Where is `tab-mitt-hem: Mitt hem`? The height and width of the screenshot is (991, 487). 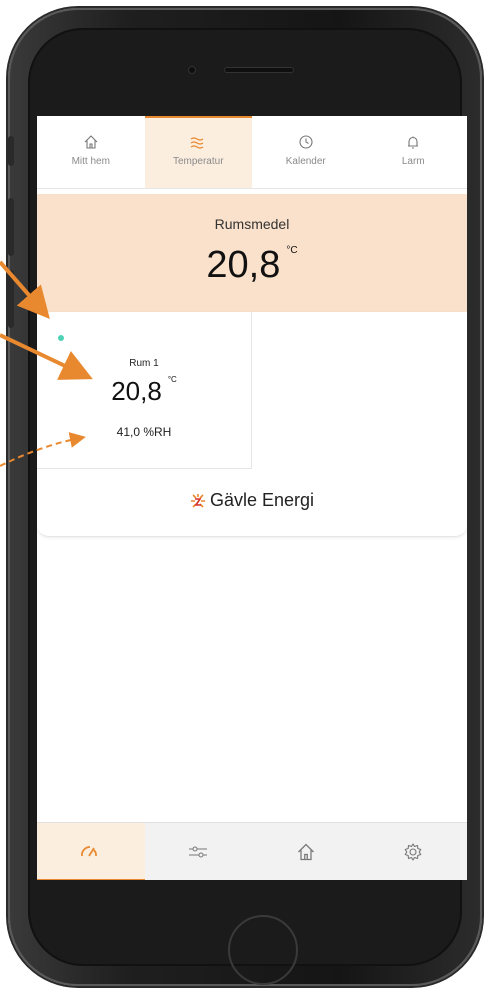
tab-mitt-hem: Mitt hem is located at coordinates (91, 152).